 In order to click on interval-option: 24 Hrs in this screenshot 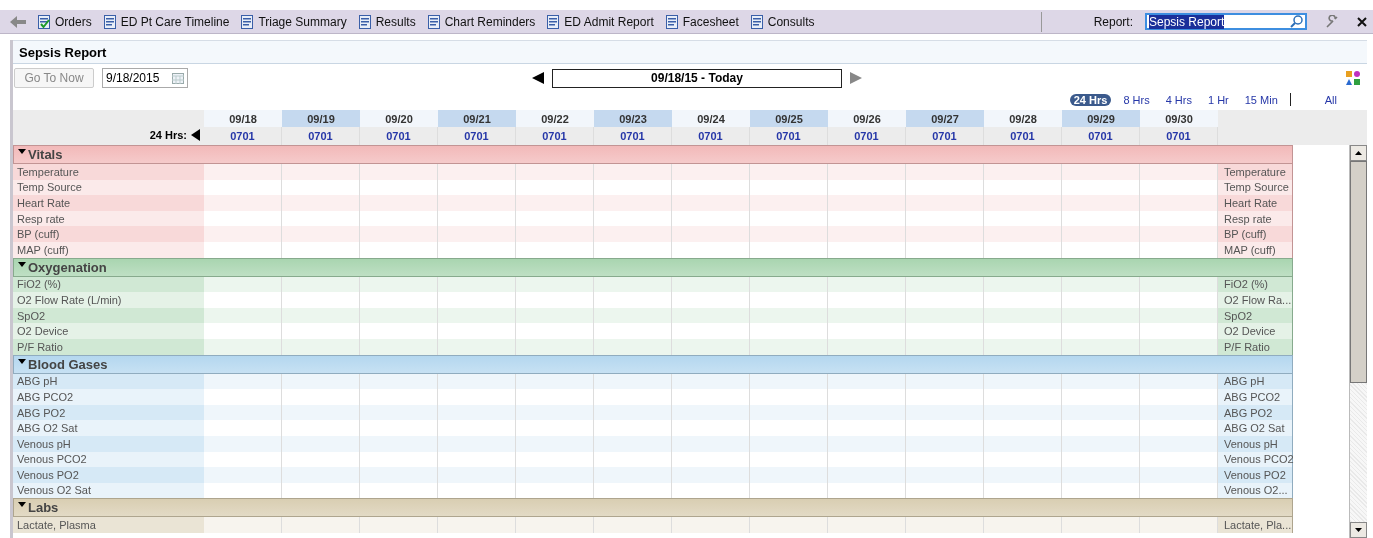, I will do `click(1090, 99)`.